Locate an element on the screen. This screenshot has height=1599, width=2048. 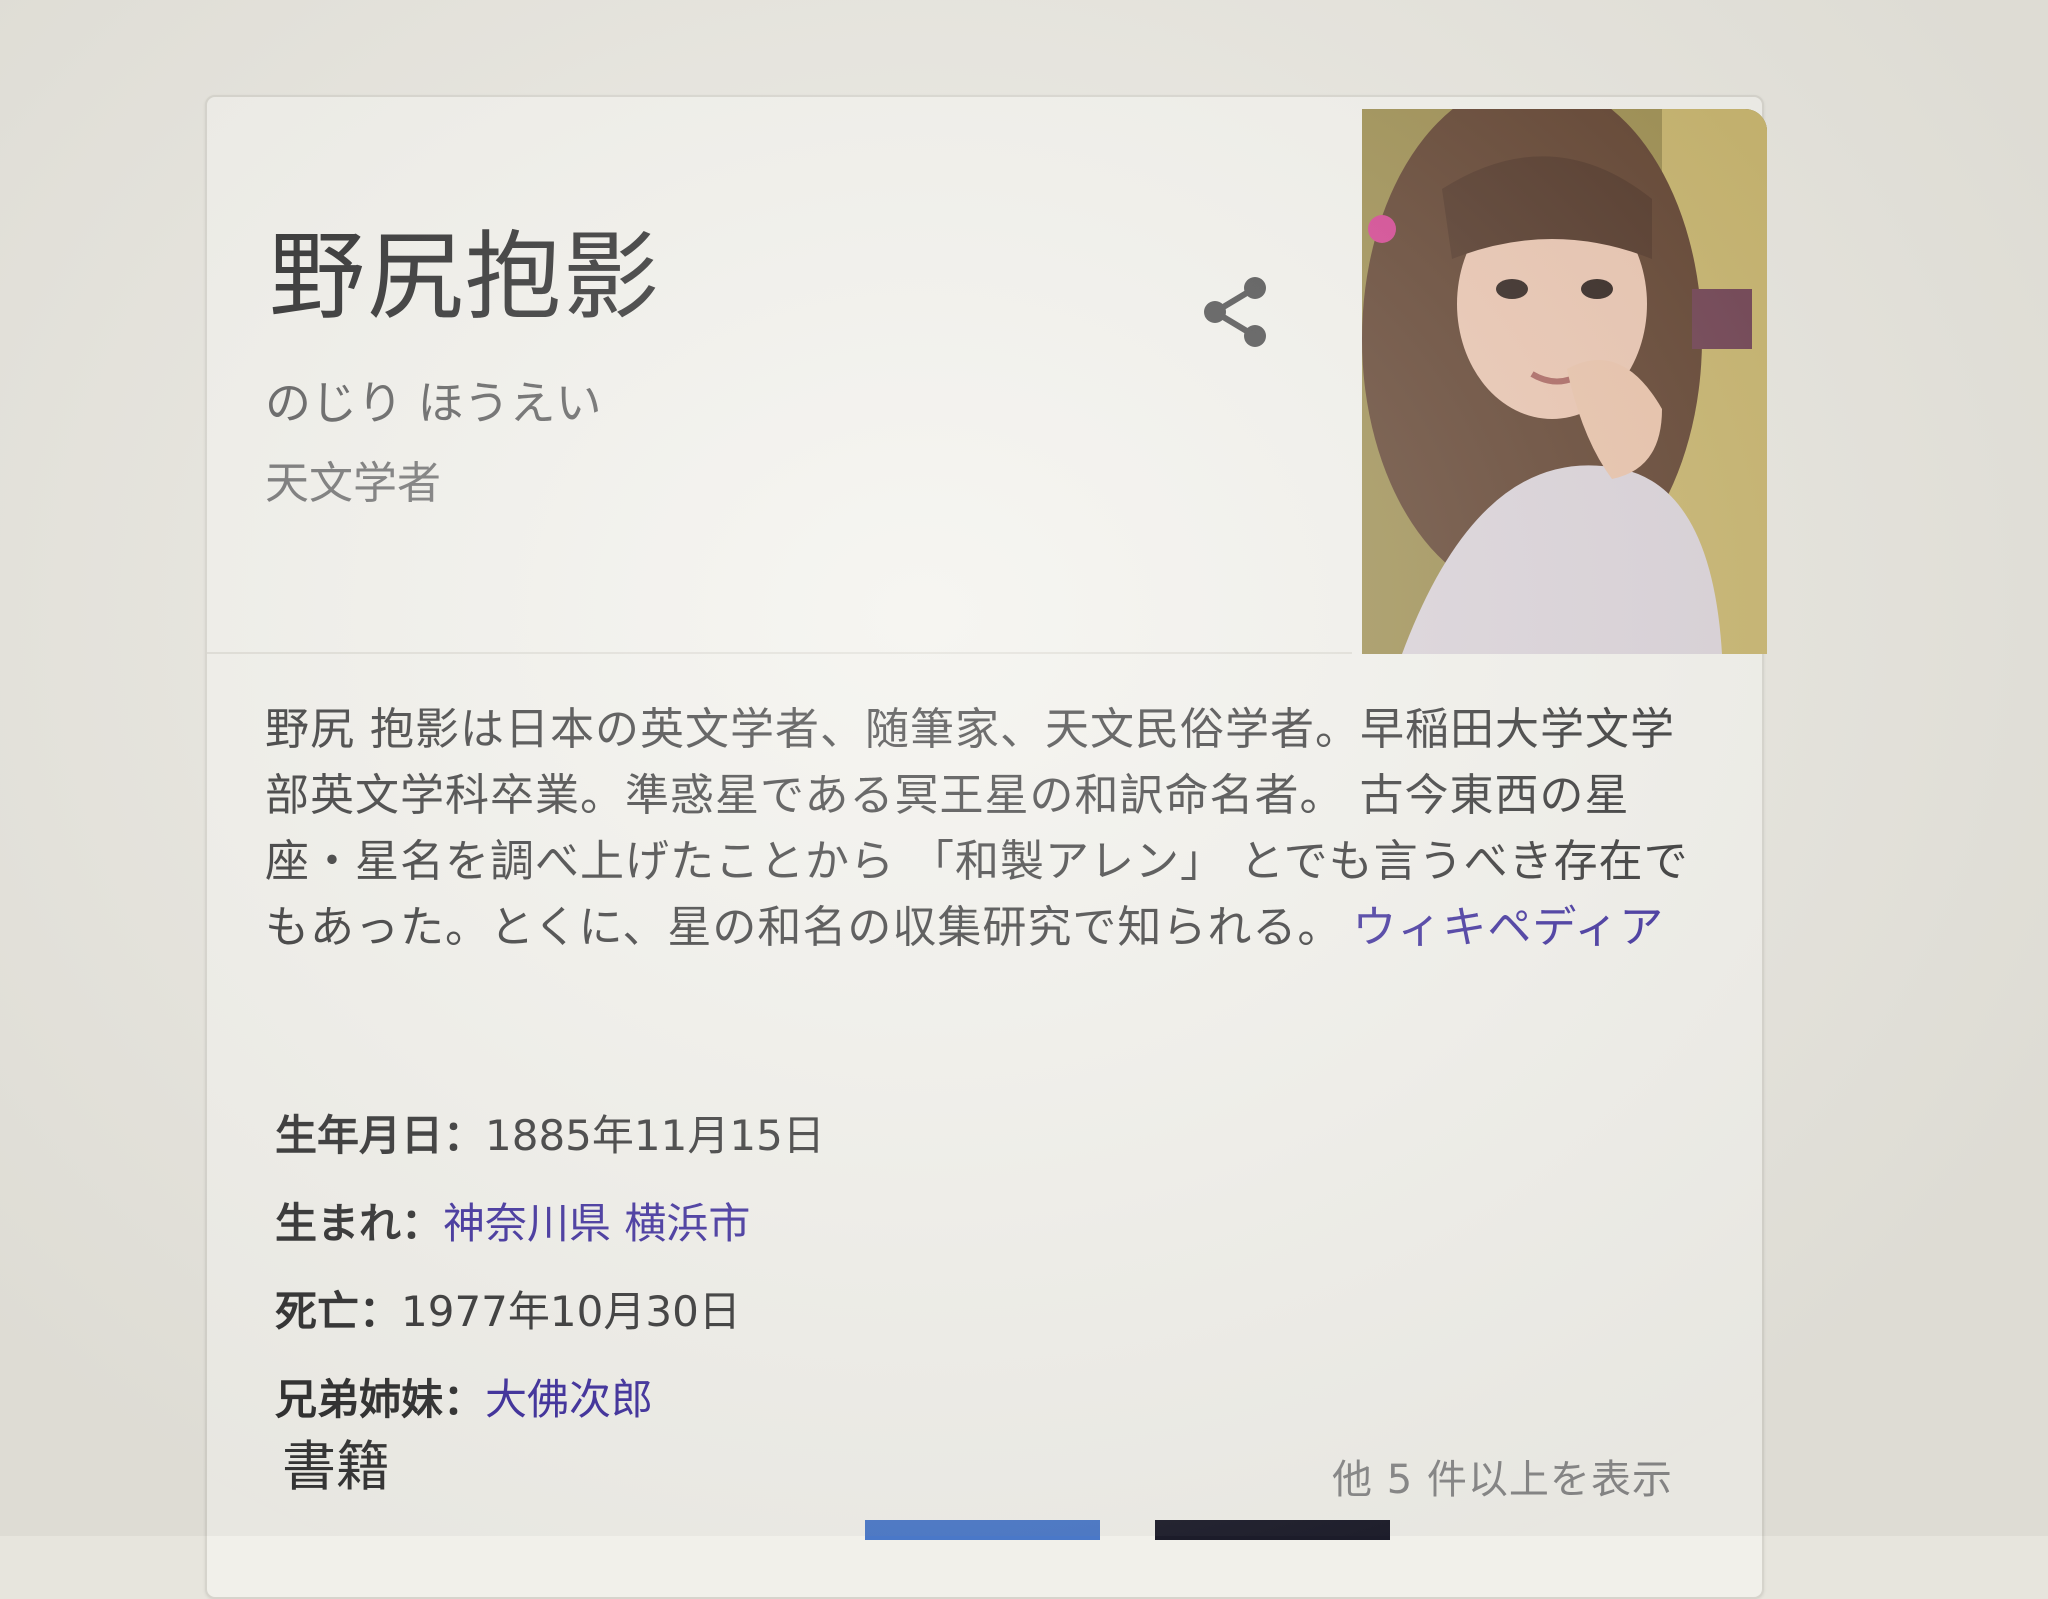
fact-death: 死亡：1977年10月30日 is located at coordinates (508, 1308).